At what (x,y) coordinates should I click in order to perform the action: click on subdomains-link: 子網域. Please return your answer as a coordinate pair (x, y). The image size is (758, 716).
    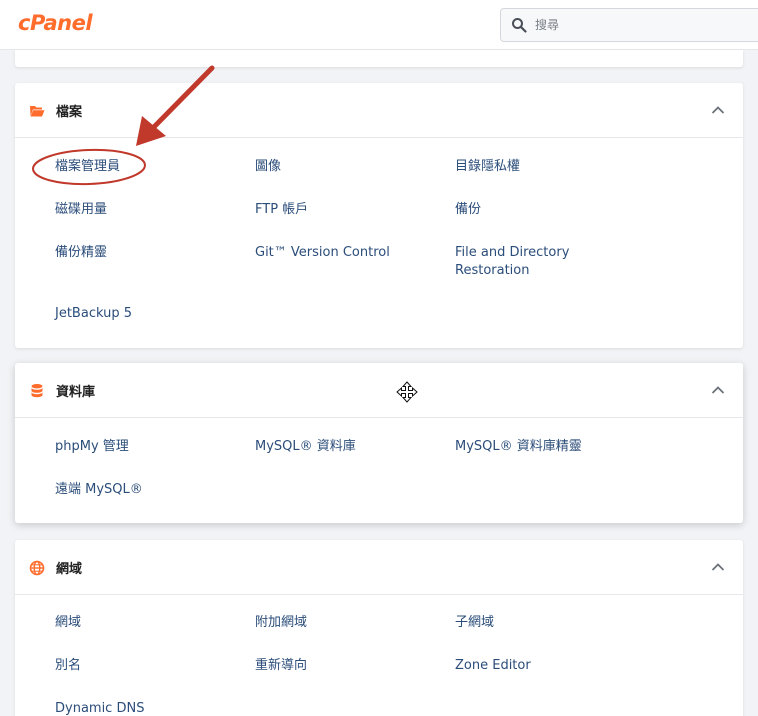
    Looking at the image, I should click on (545, 623).